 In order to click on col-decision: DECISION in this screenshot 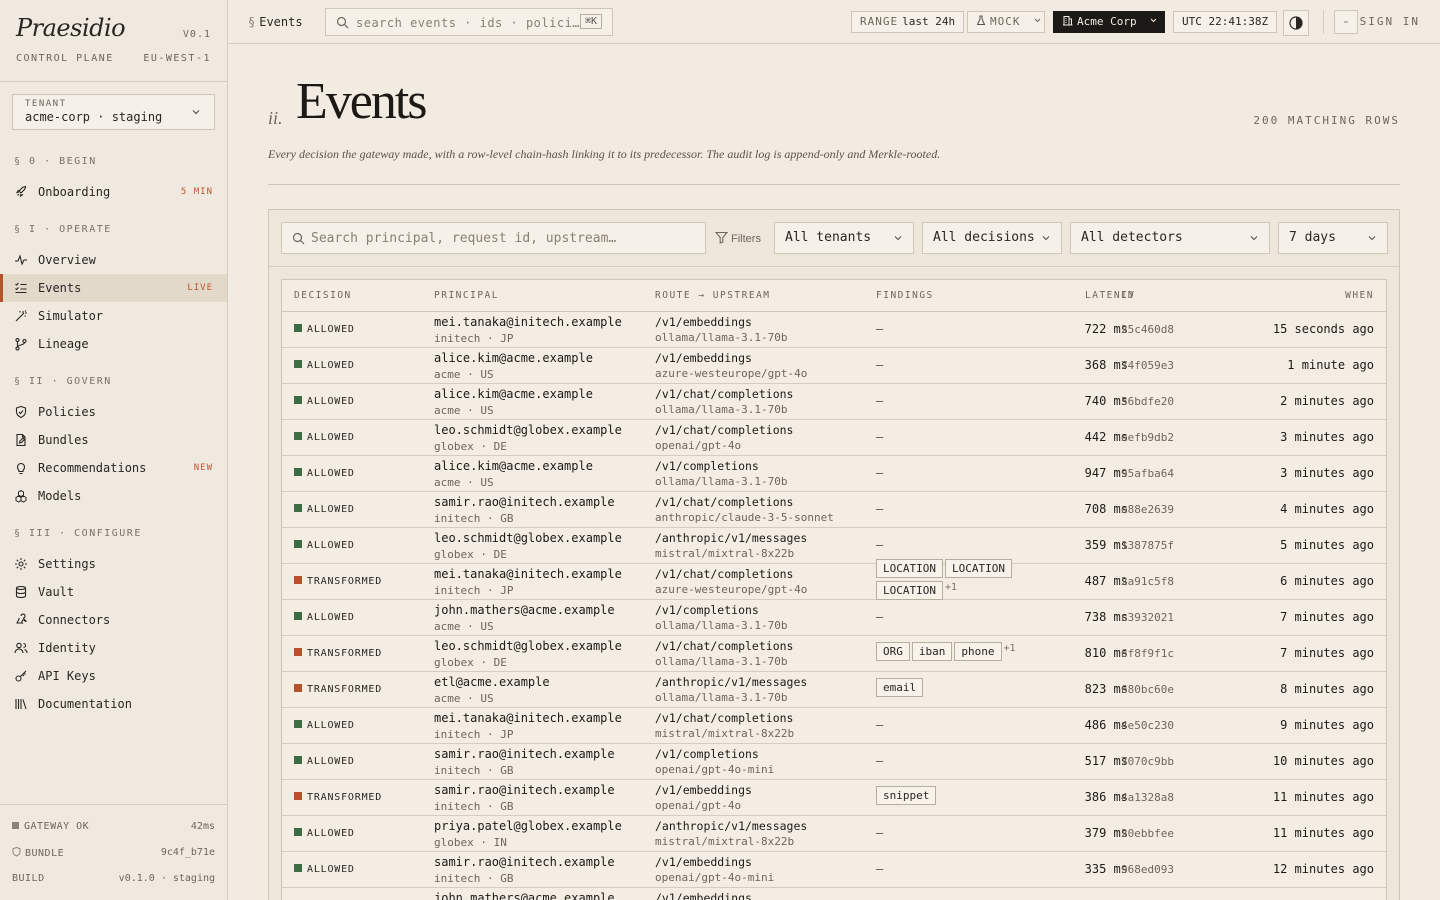, I will do `click(323, 295)`.